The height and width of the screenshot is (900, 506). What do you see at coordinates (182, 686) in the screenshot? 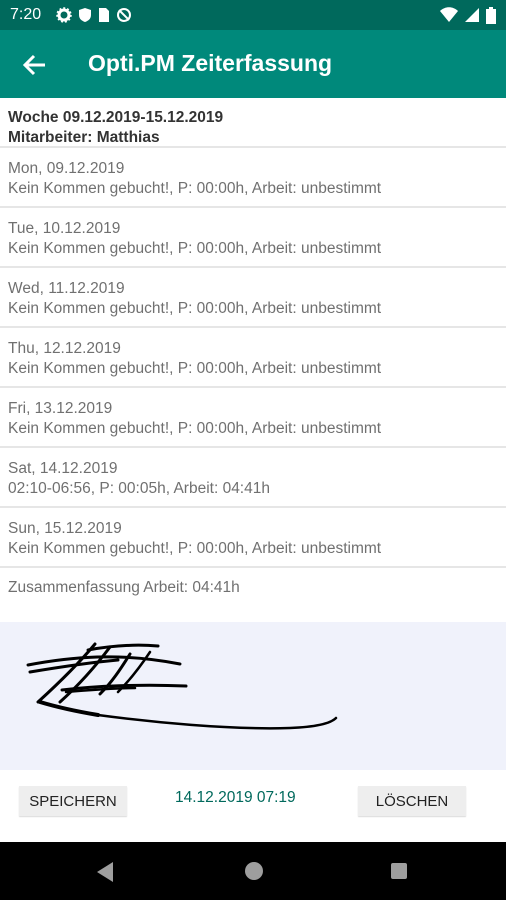
I see `signature-stroke` at bounding box center [182, 686].